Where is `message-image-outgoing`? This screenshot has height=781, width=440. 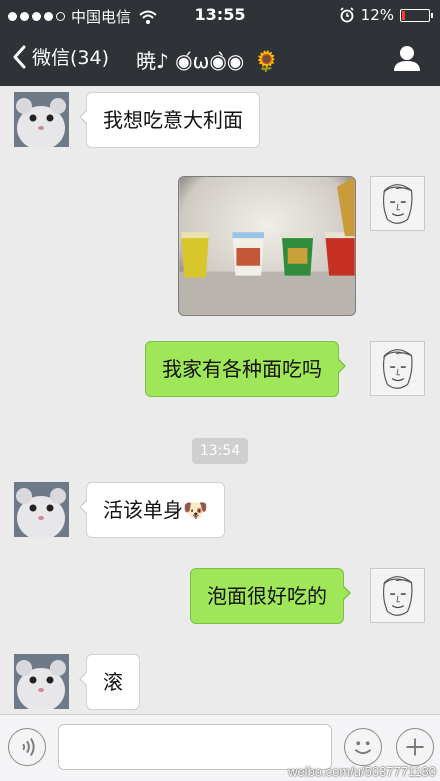
message-image-outgoing is located at coordinates (267, 246).